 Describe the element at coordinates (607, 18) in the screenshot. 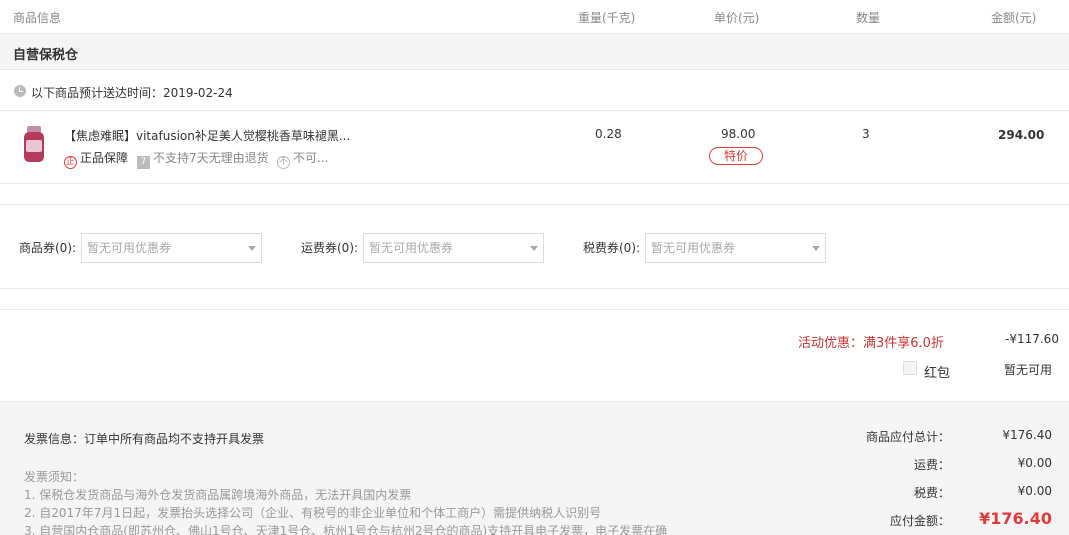

I see `col-weight: 重量(千克)` at that location.